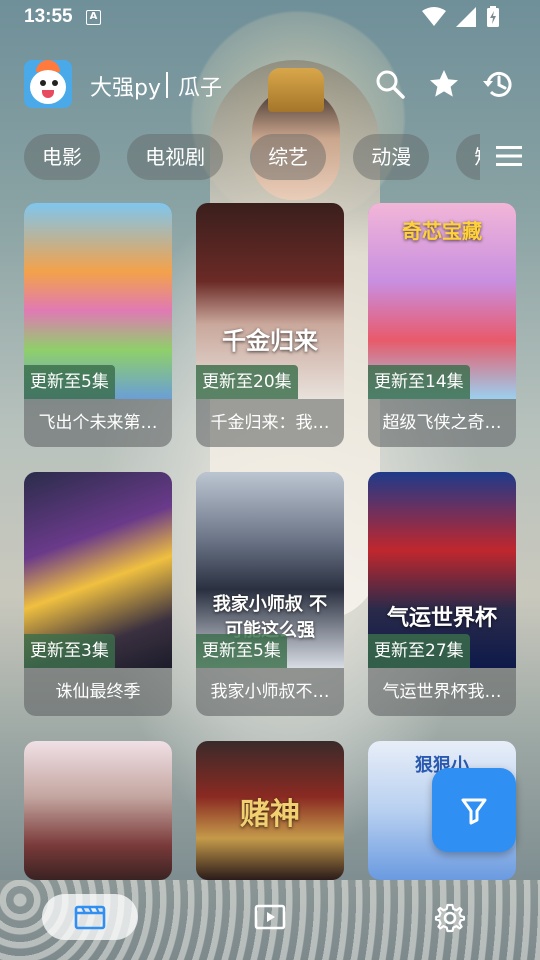  Describe the element at coordinates (498, 84) in the screenshot. I see `history-icon` at that location.